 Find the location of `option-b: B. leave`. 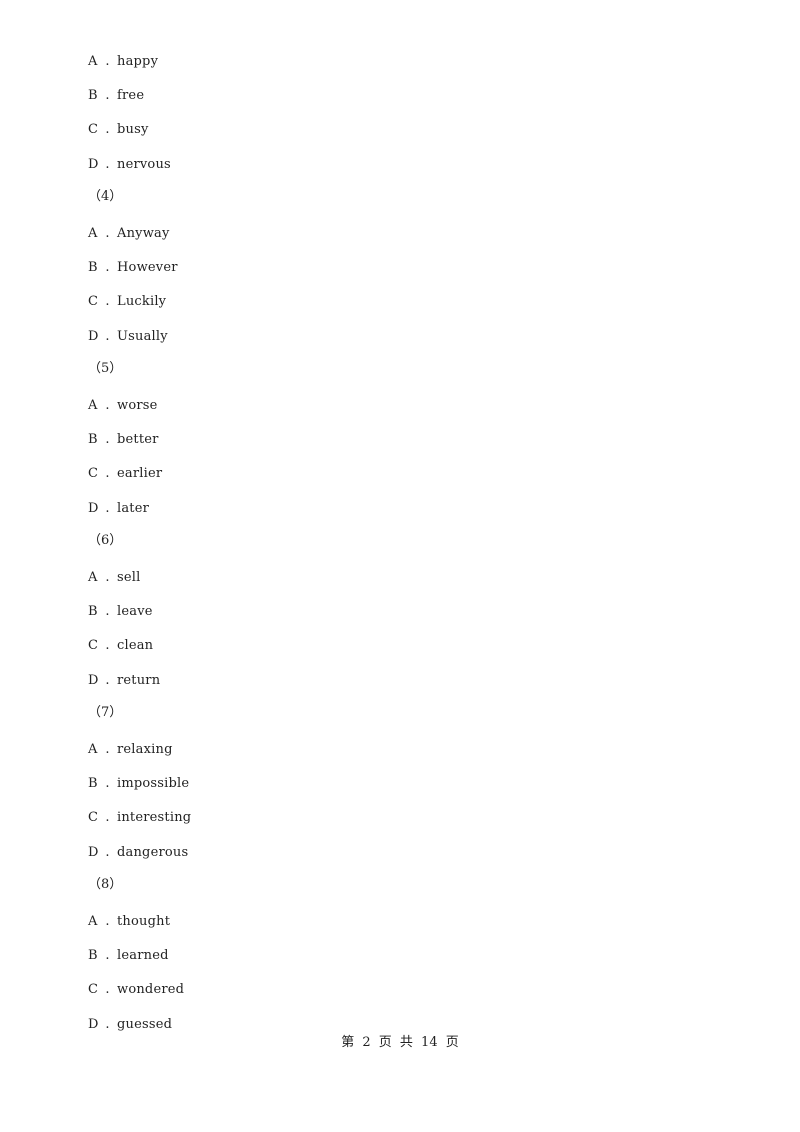

option-b: B. leave is located at coordinates (120, 612).